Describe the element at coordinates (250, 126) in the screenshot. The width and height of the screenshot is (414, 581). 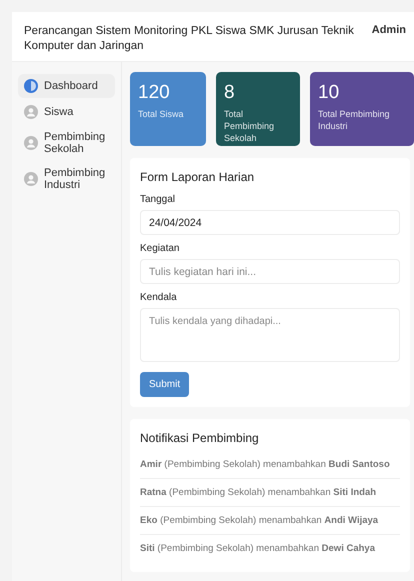
I see `stat-label: Total Pembimbing Sekolah` at that location.